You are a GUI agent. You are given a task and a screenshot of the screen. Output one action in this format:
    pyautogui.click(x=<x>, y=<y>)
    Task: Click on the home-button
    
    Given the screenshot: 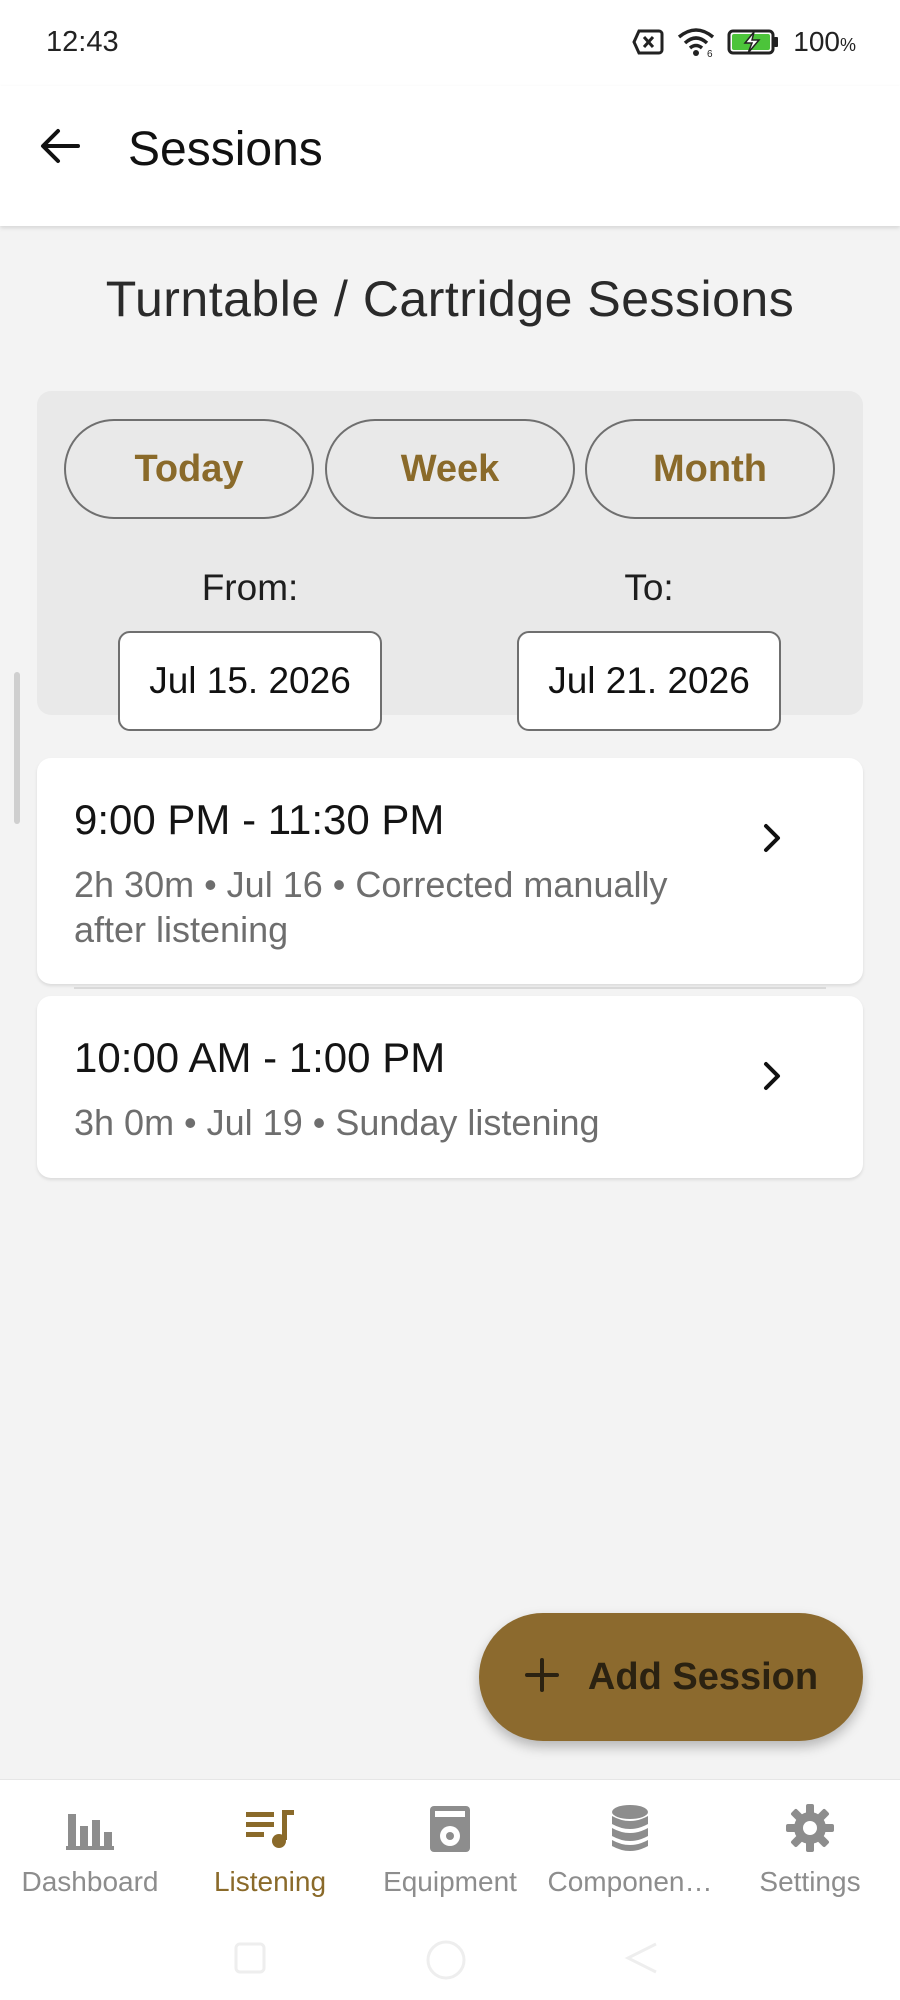 What is the action you would take?
    pyautogui.click(x=446, y=1964)
    